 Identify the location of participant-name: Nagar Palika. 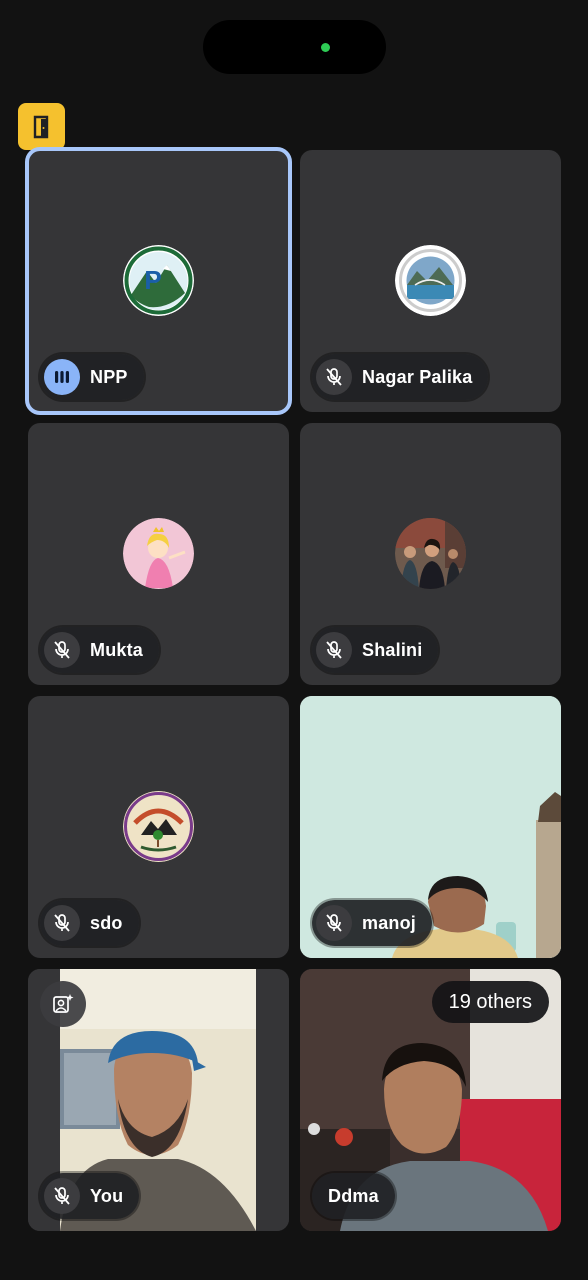
(417, 376).